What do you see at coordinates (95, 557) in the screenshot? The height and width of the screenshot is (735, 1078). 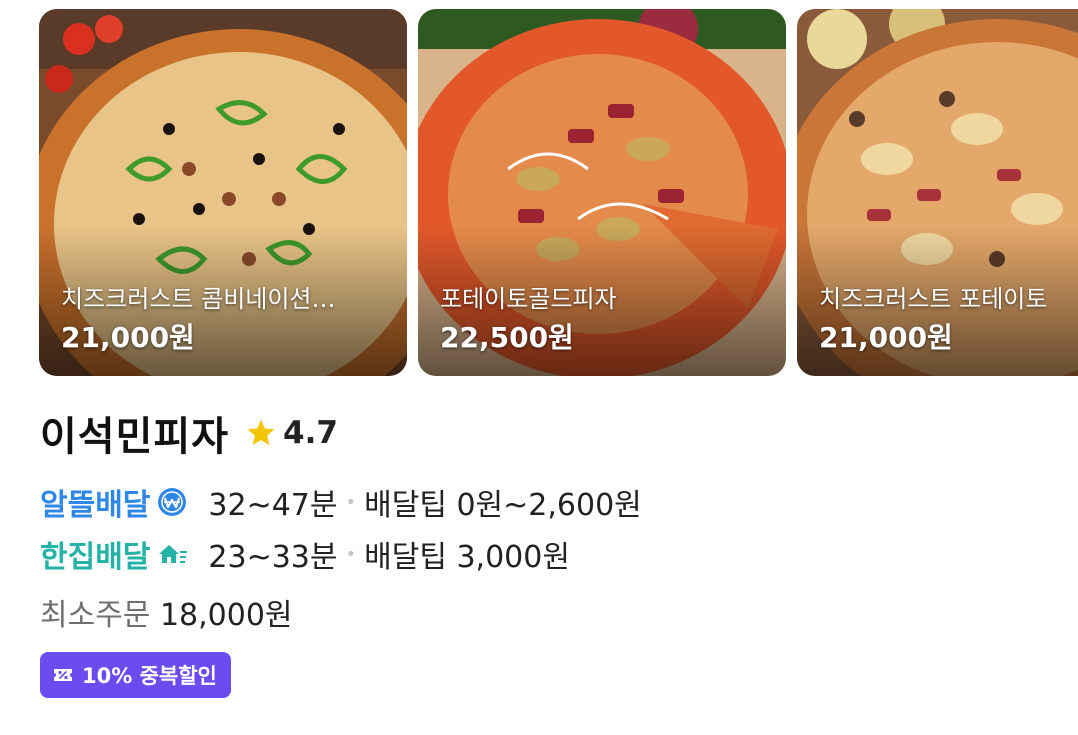 I see `delivery-type-label: 한집배달` at bounding box center [95, 557].